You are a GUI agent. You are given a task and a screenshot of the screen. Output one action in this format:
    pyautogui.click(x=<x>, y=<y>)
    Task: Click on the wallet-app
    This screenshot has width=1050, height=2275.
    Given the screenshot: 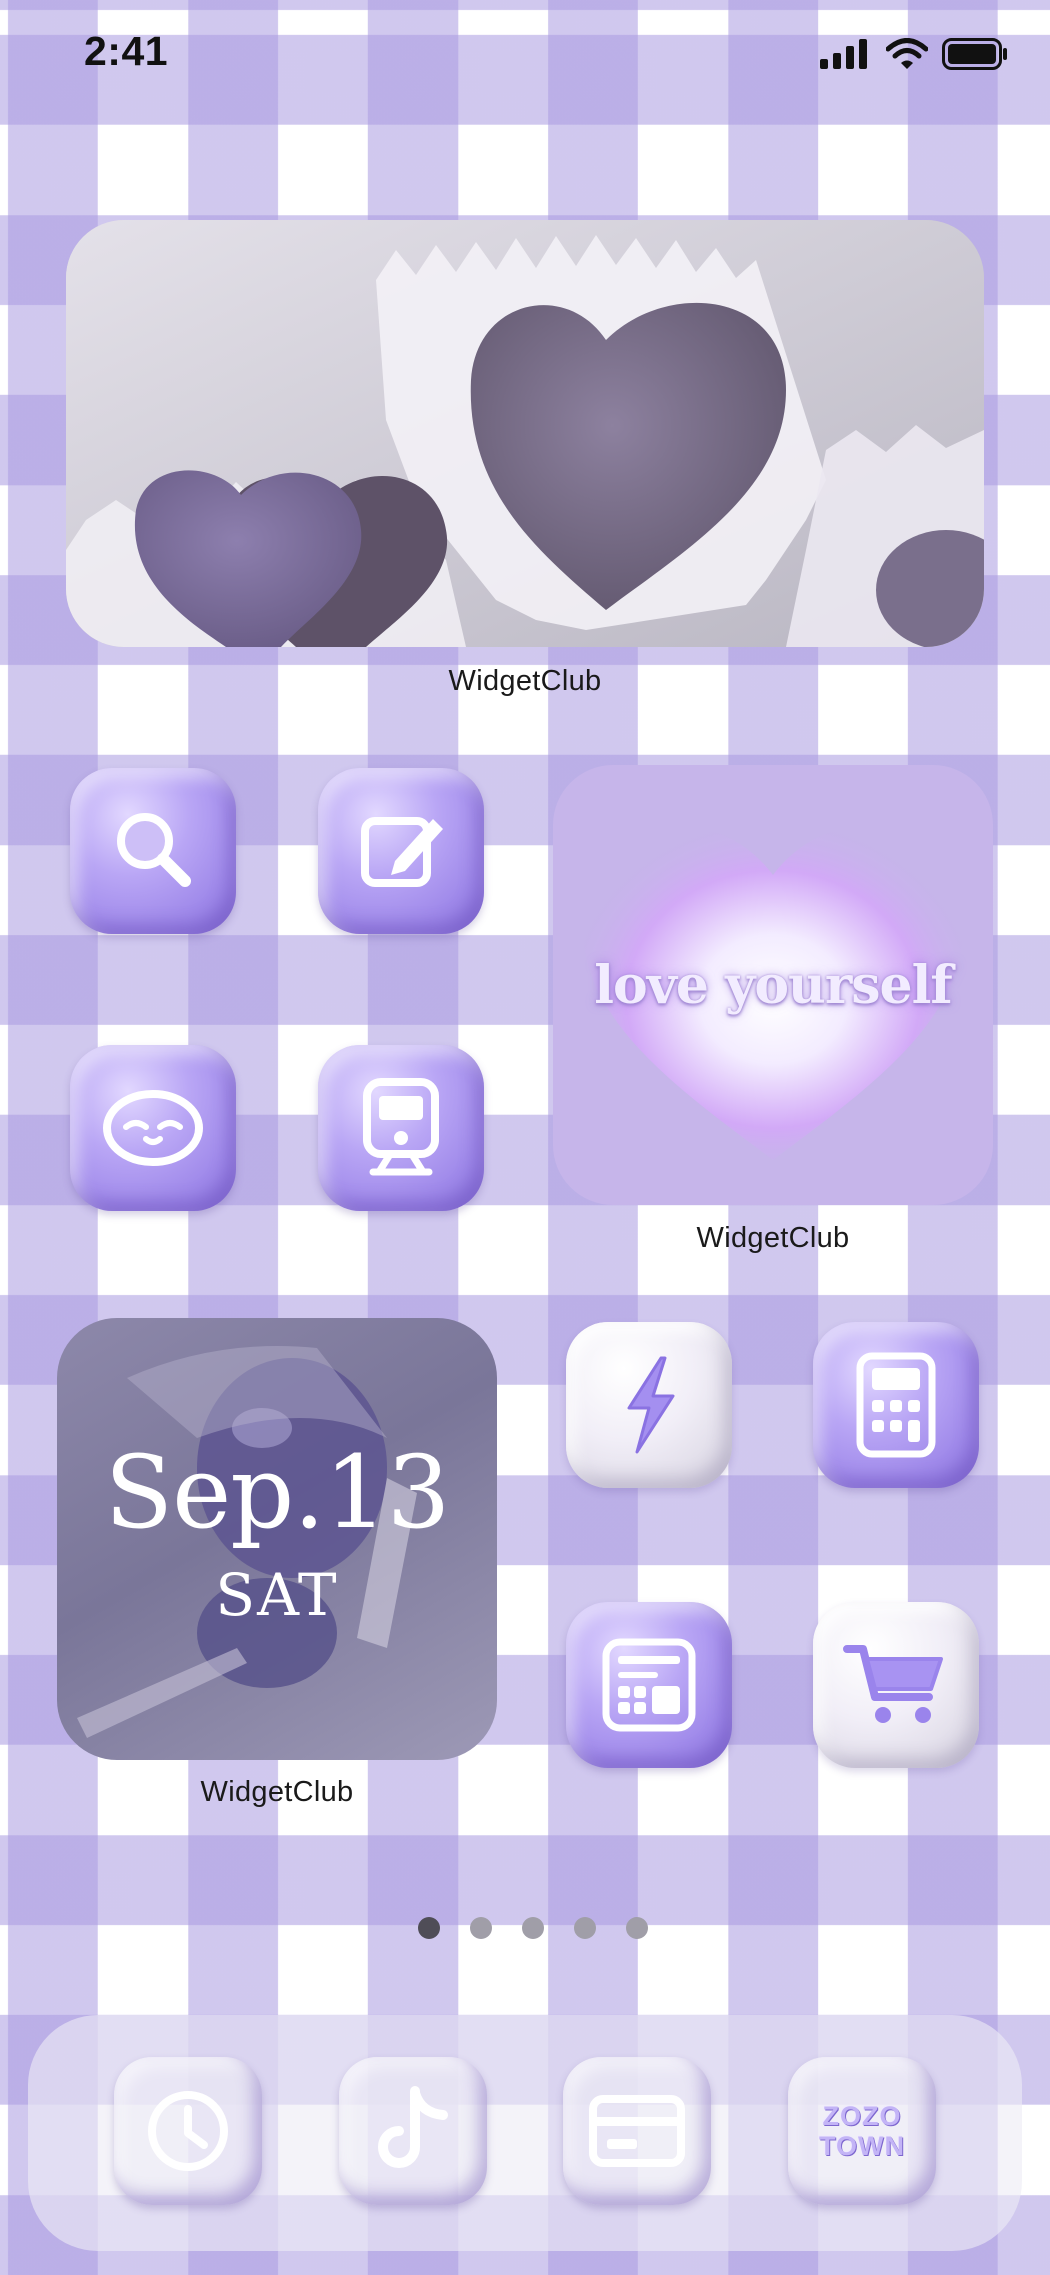 What is the action you would take?
    pyautogui.click(x=637, y=2131)
    